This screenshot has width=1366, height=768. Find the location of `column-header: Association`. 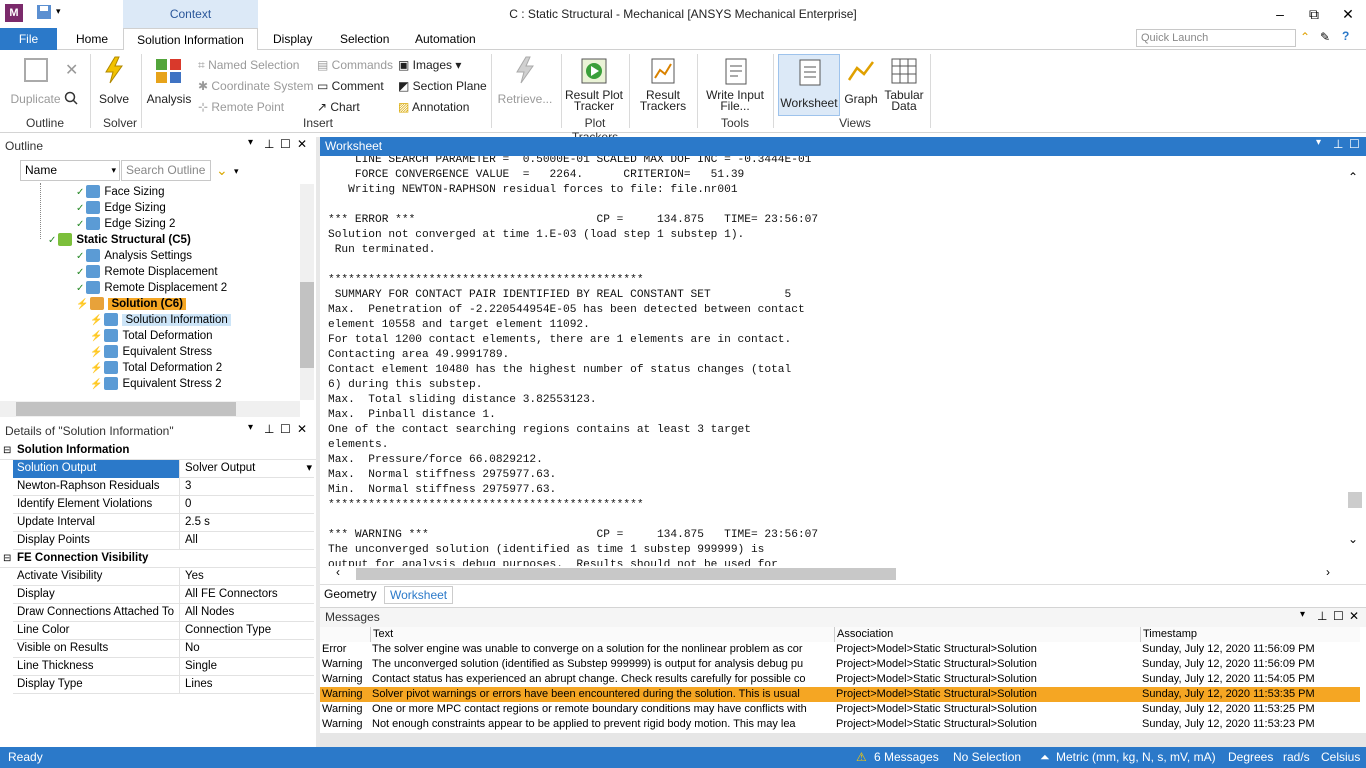

column-header: Association is located at coordinates (986, 634).